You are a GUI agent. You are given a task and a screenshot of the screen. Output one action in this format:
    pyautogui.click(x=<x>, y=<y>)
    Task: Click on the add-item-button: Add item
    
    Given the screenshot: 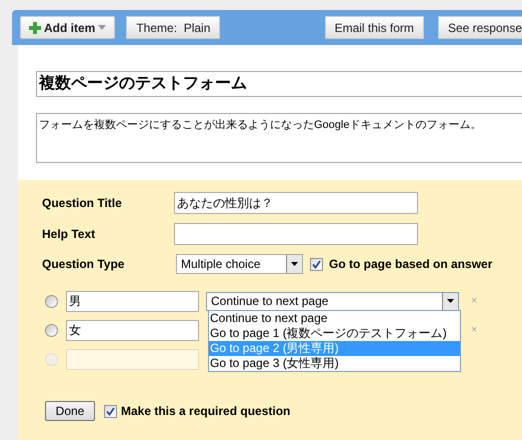 What is the action you would take?
    pyautogui.click(x=68, y=27)
    